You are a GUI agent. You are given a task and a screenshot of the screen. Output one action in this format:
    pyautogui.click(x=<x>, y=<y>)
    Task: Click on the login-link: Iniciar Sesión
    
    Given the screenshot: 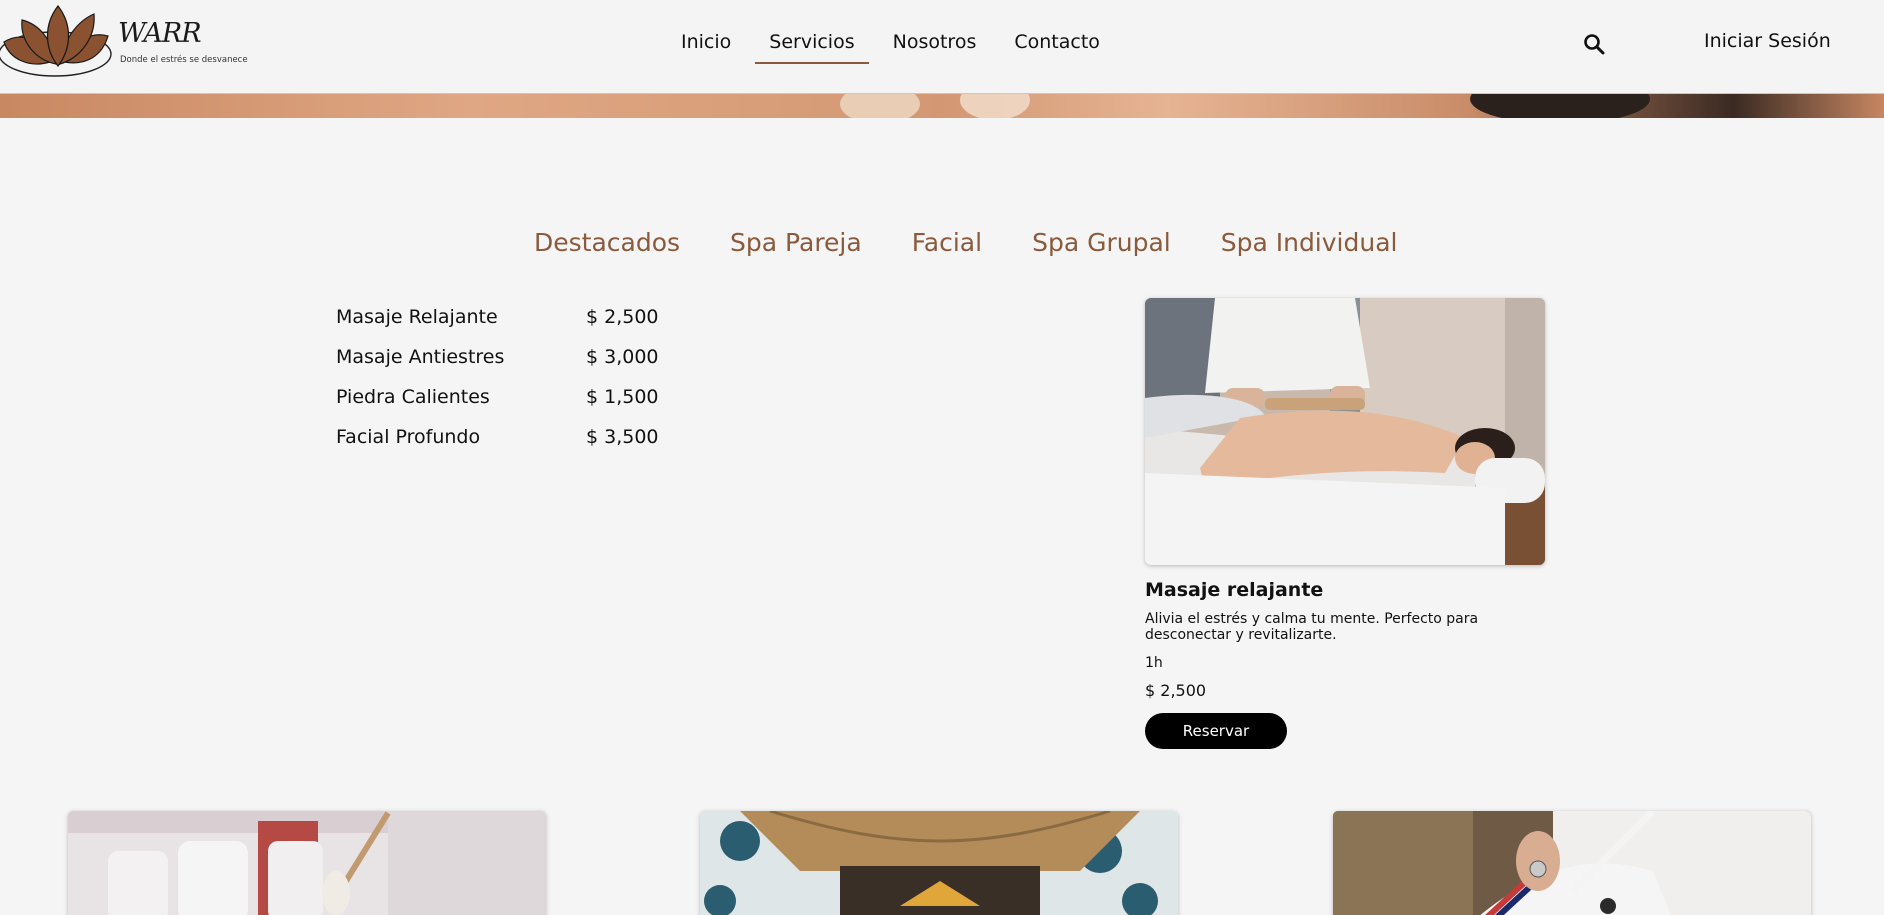 What is the action you would take?
    pyautogui.click(x=1767, y=41)
    